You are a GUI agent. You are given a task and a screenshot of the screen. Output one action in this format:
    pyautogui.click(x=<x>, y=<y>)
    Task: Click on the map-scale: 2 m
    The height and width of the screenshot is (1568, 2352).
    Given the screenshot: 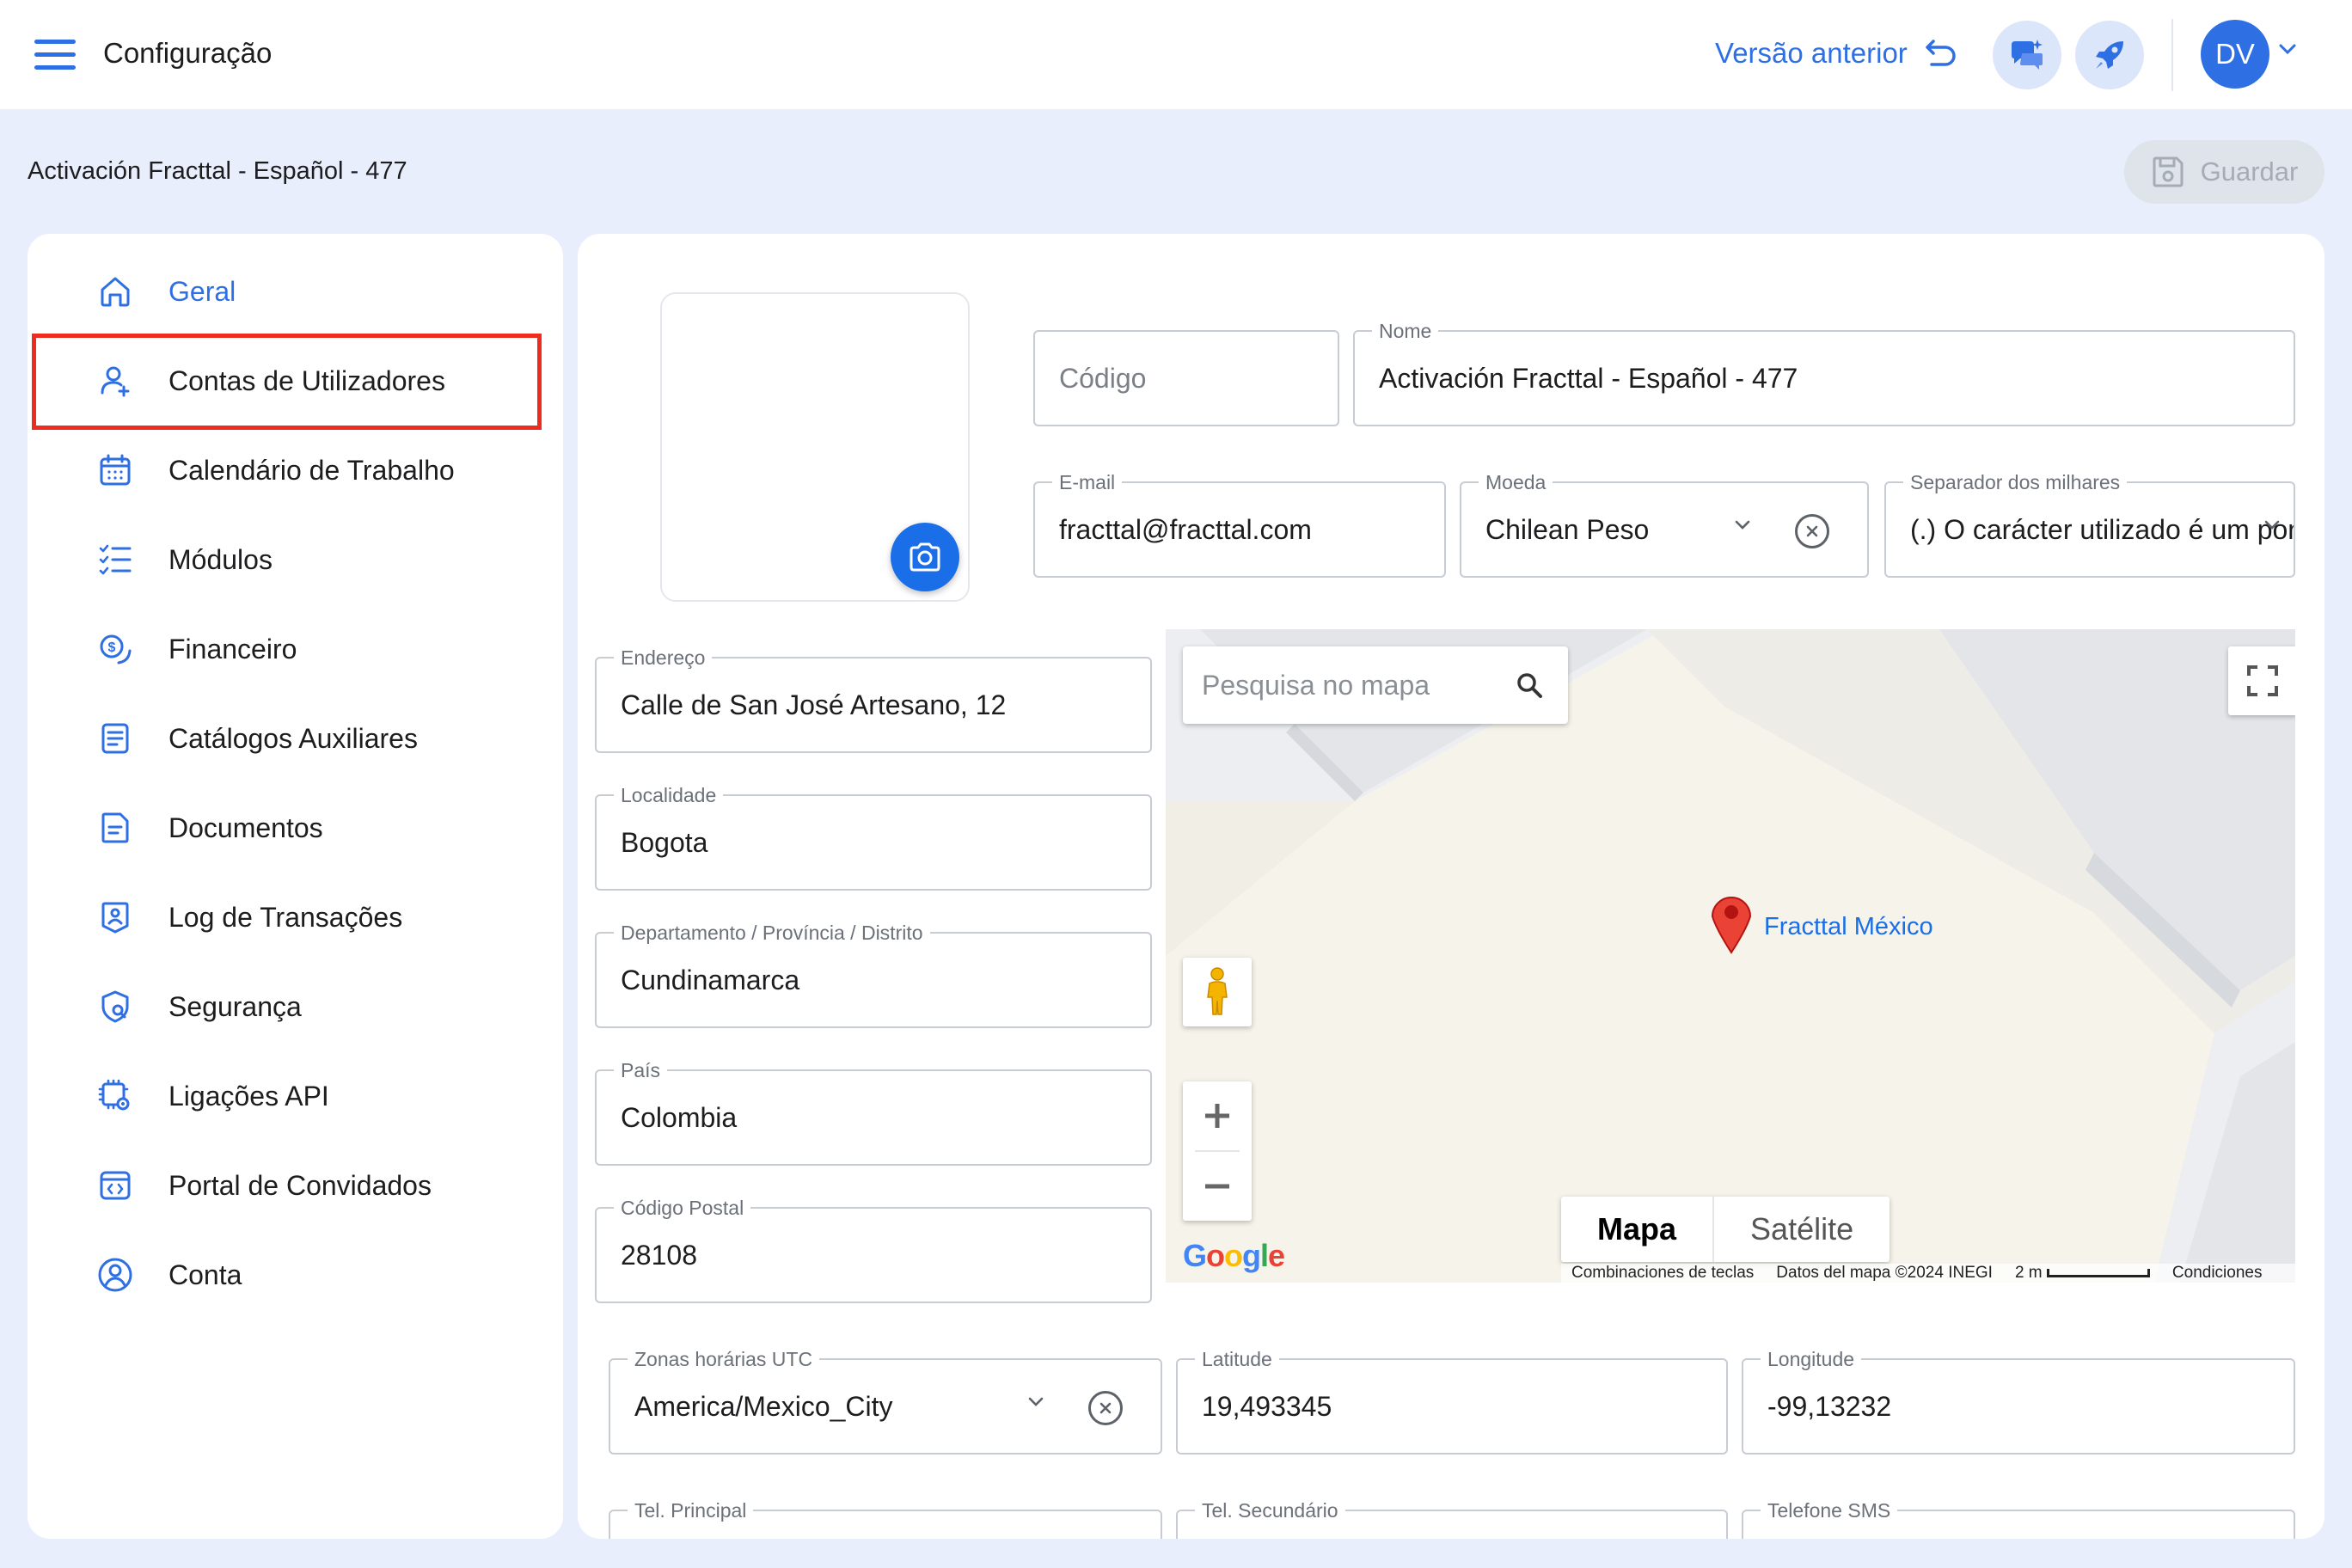 What is the action you would take?
    pyautogui.click(x=2082, y=1273)
    